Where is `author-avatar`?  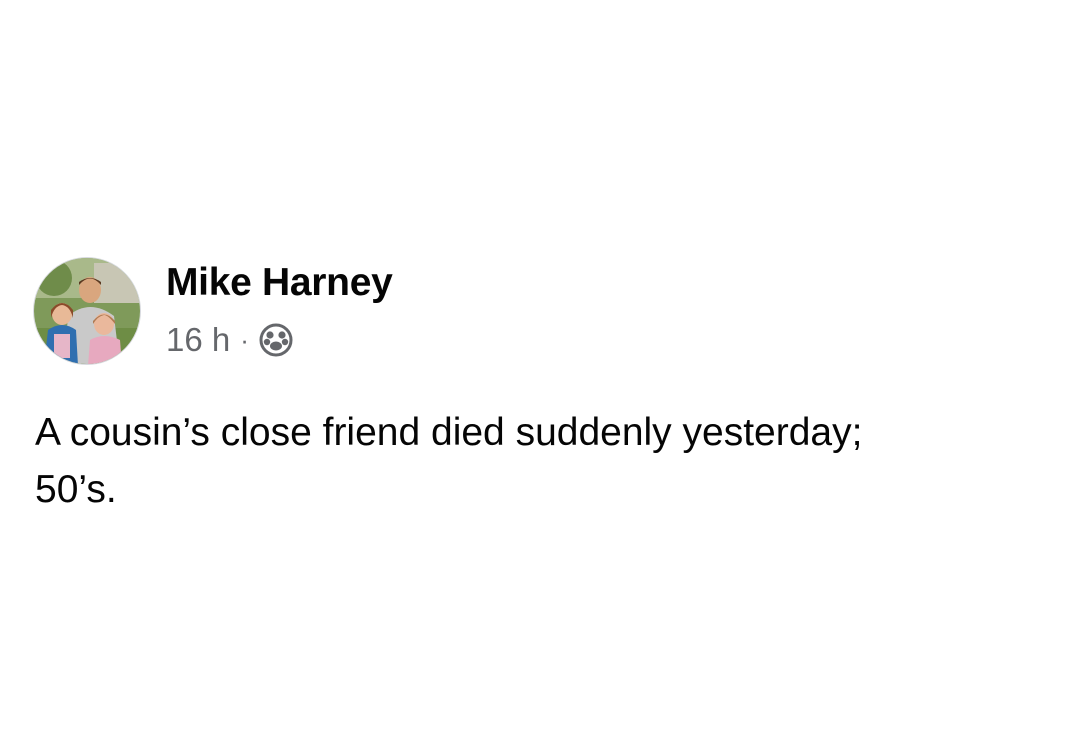
author-avatar is located at coordinates (87, 311).